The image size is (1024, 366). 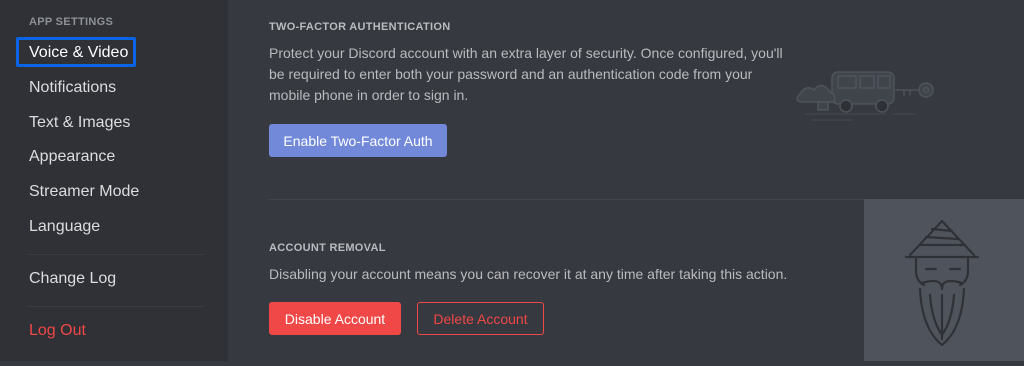 What do you see at coordinates (566, 199) in the screenshot?
I see `section-divider` at bounding box center [566, 199].